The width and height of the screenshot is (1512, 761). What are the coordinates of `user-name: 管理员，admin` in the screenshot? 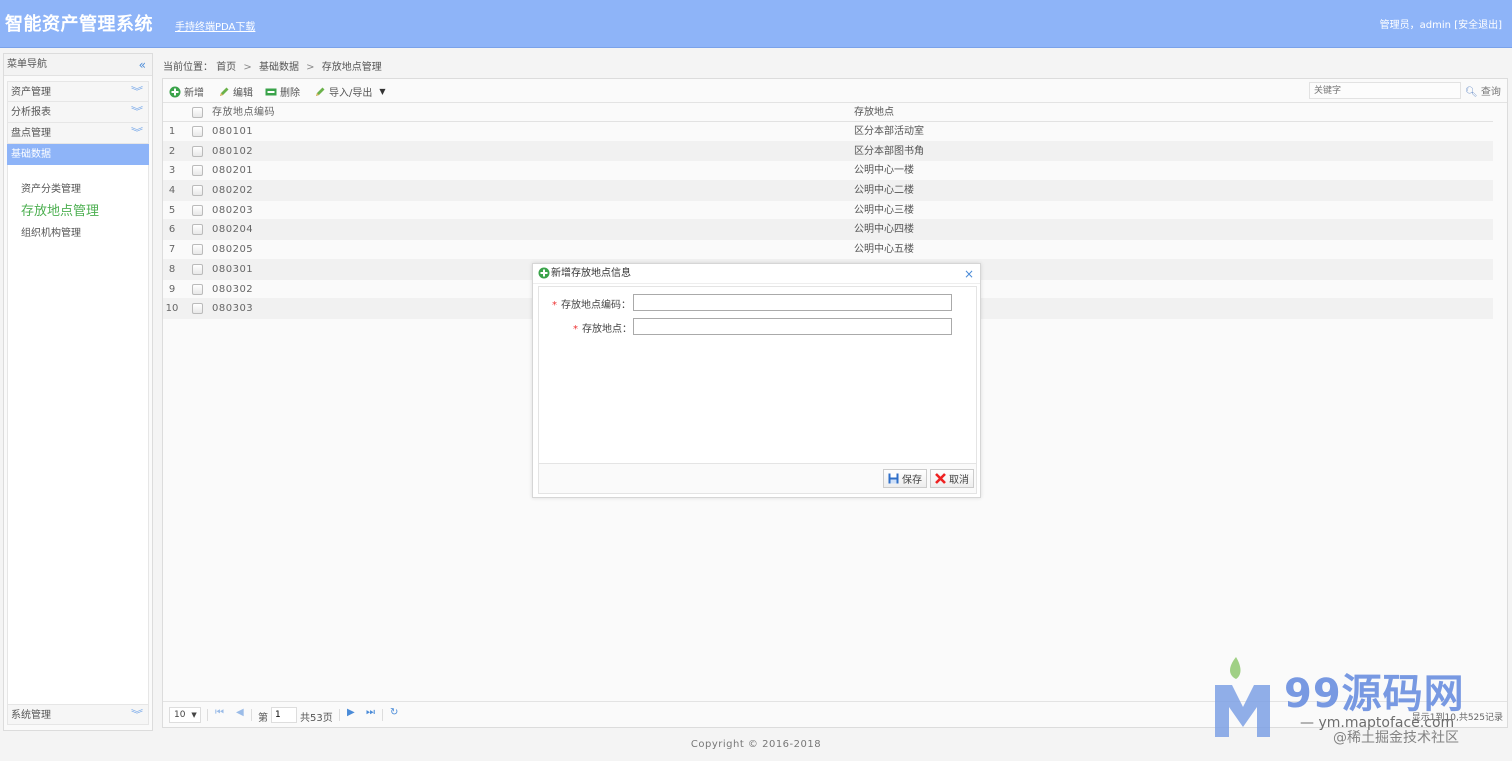 It's located at (1415, 25).